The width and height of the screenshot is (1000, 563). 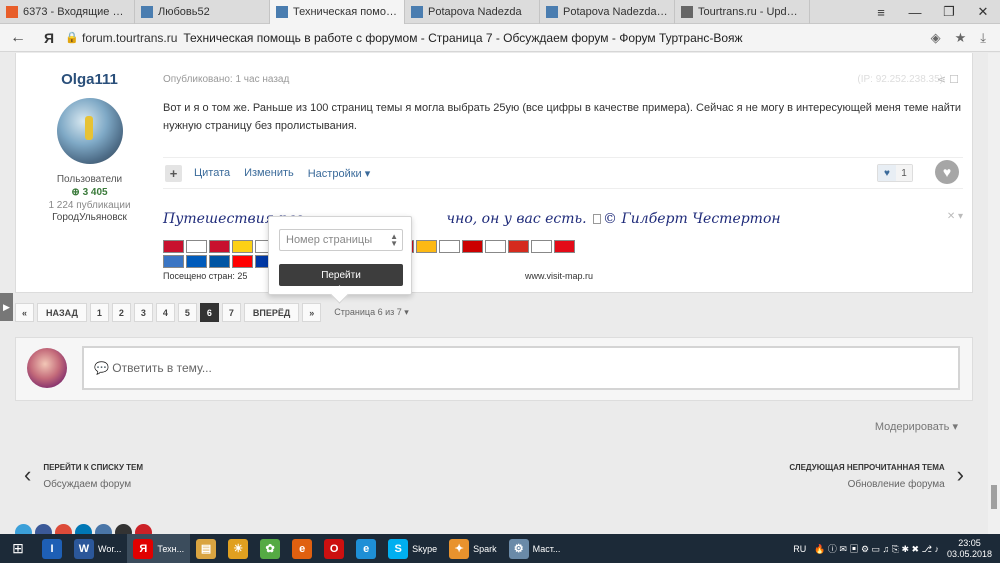 What do you see at coordinates (936, 38) in the screenshot?
I see `protect-icon: ◈` at bounding box center [936, 38].